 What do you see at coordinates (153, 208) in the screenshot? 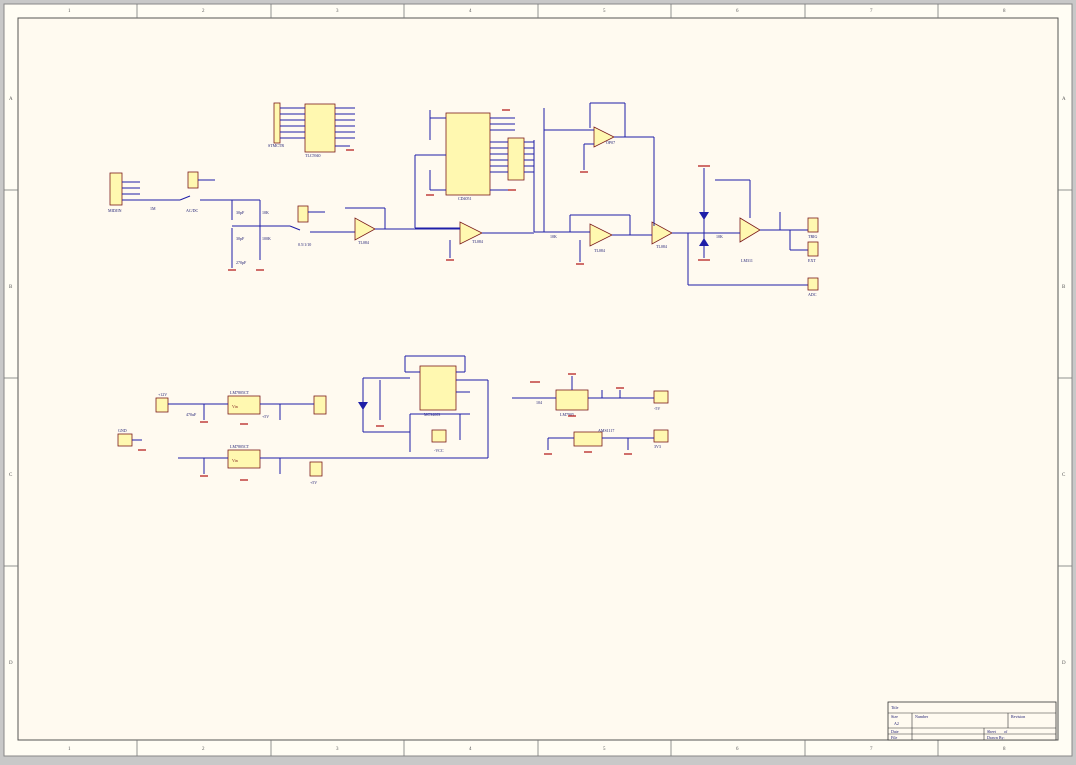
I see `r1-label: 1M` at bounding box center [153, 208].